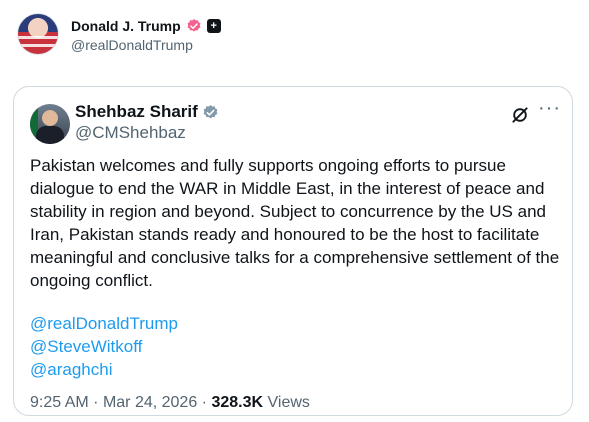  Describe the element at coordinates (549, 109) in the screenshot. I see `more-options-icon: ···` at that location.